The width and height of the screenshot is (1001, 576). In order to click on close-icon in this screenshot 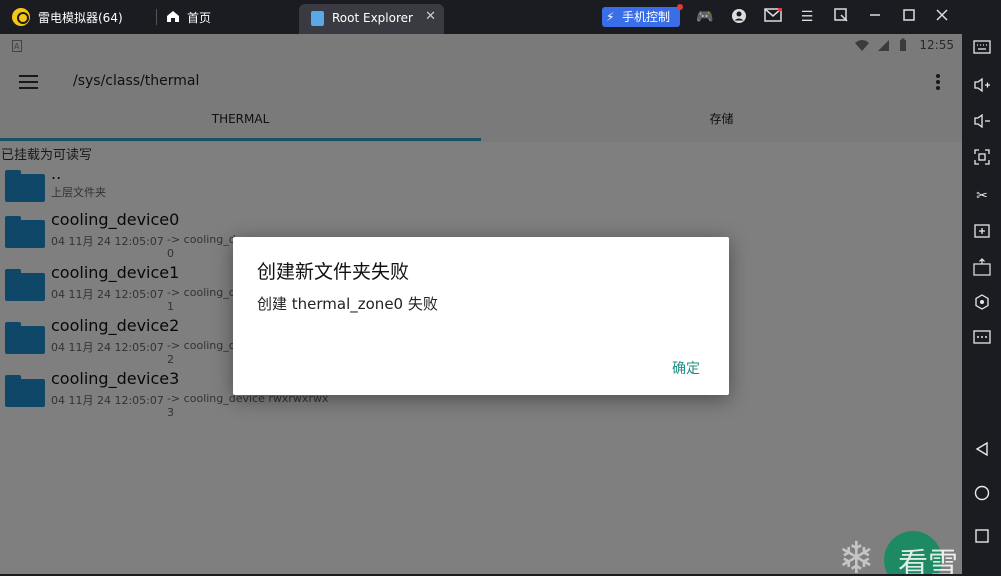, I will do `click(942, 17)`.